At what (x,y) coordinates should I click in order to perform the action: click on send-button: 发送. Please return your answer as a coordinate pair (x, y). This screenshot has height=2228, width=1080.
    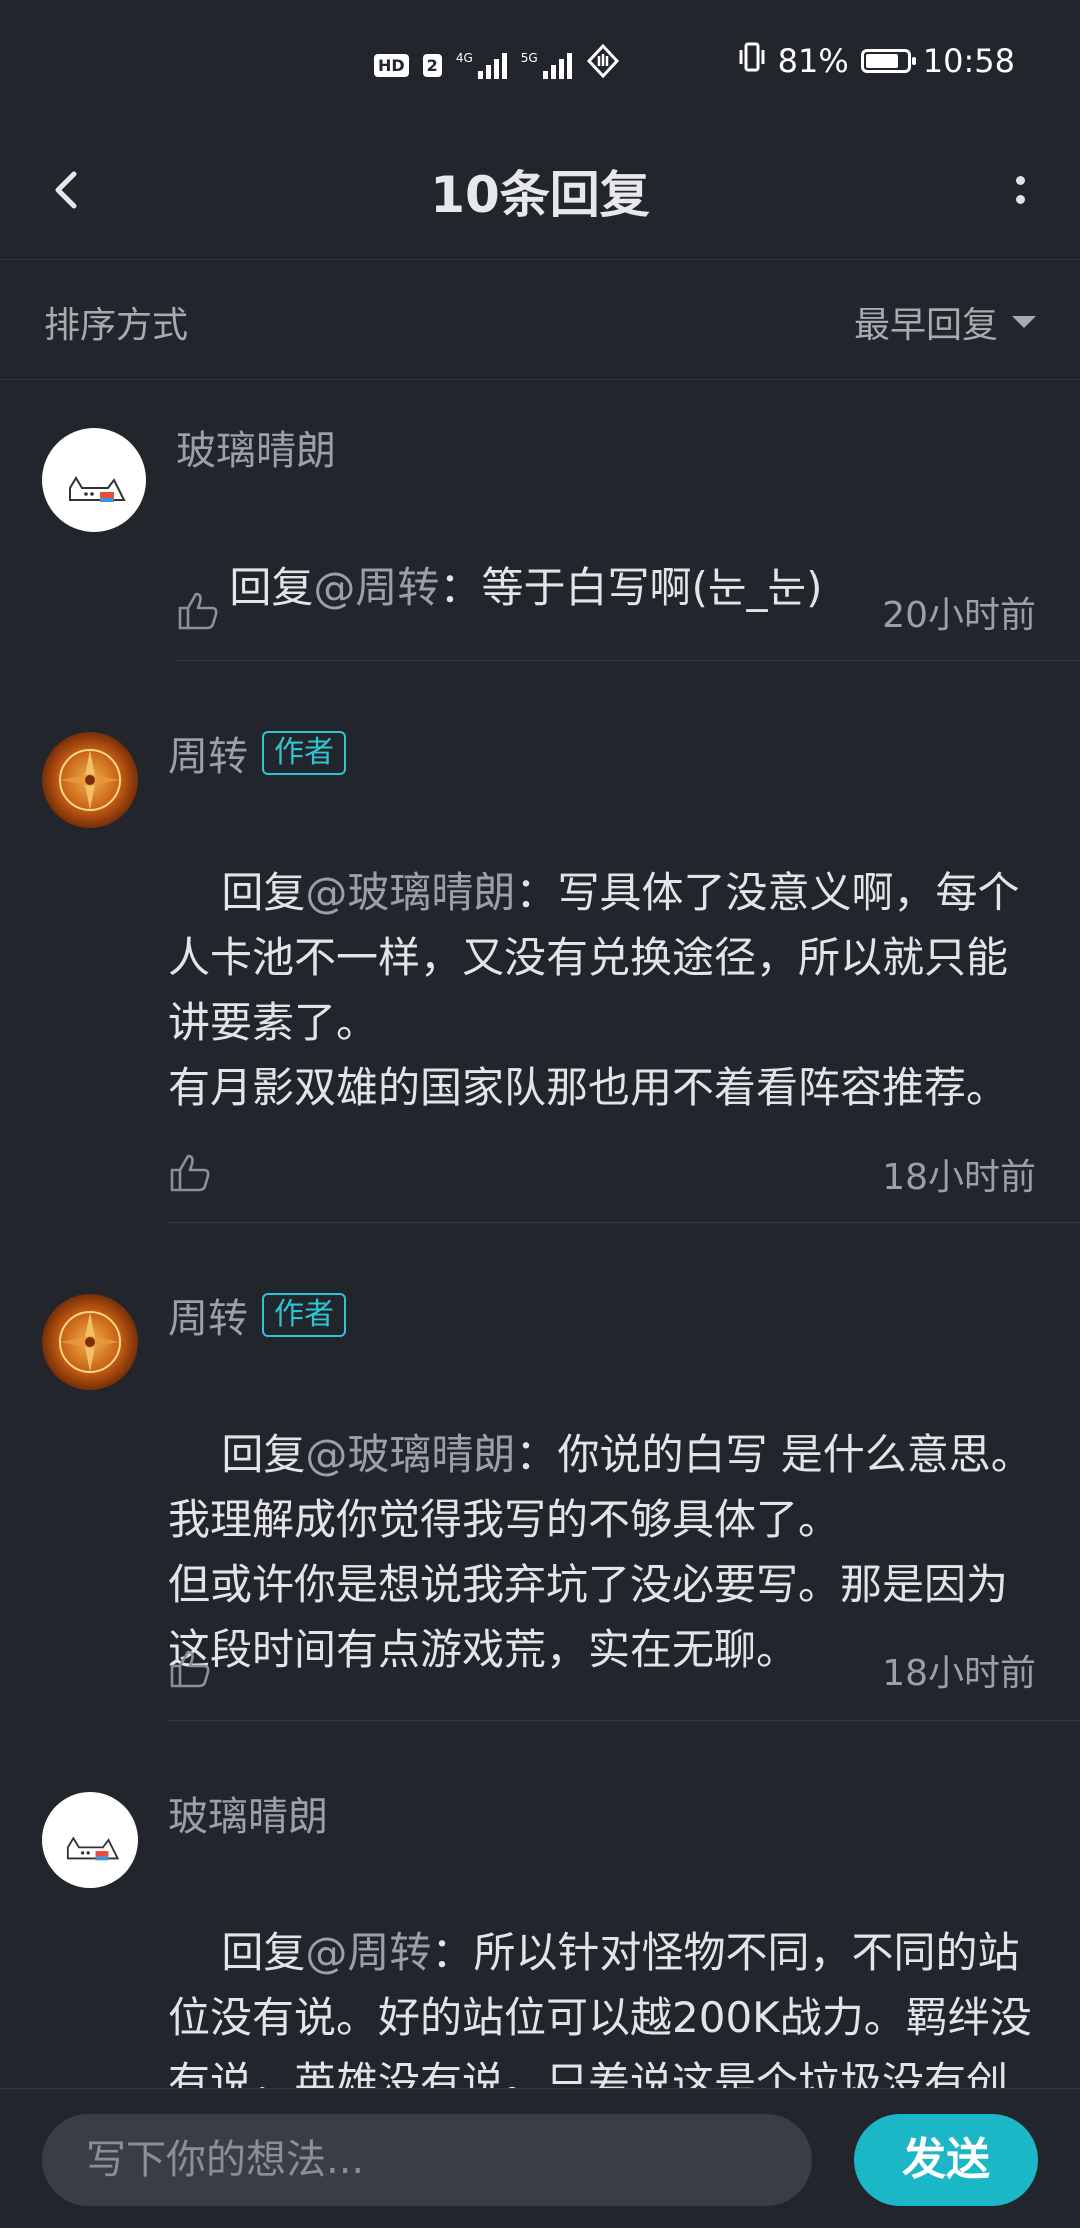
    Looking at the image, I should click on (946, 2160).